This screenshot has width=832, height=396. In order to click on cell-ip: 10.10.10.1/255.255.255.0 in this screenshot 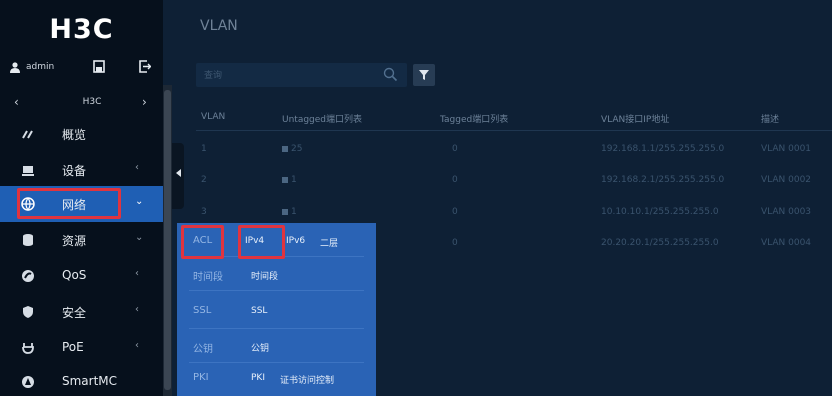, I will do `click(660, 212)`.